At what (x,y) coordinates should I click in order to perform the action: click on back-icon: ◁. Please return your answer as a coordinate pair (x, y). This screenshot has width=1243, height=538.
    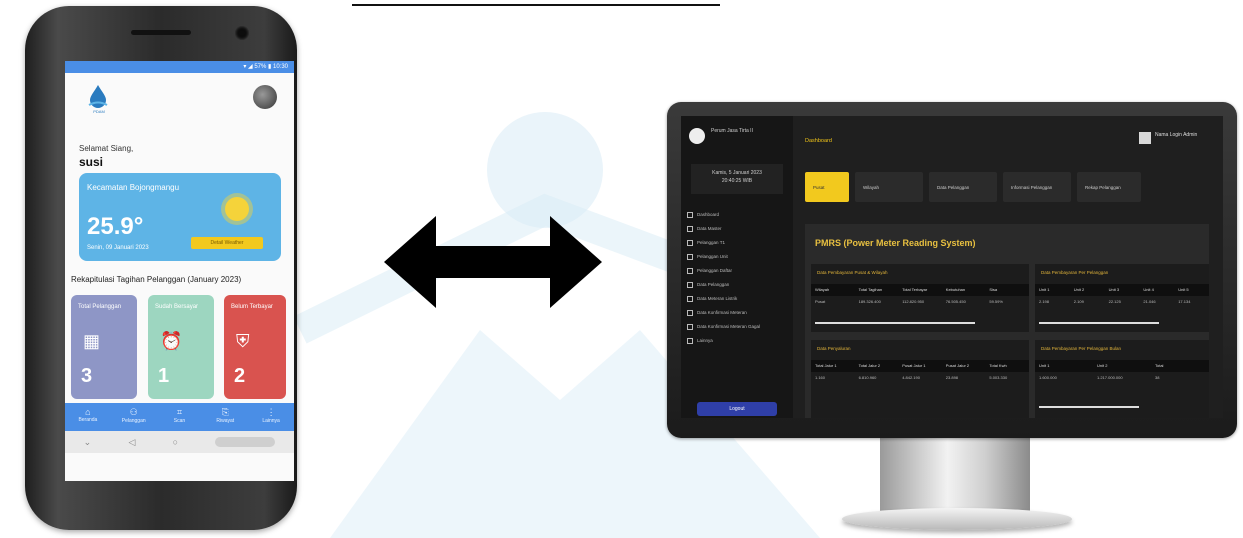
    Looking at the image, I should click on (131, 442).